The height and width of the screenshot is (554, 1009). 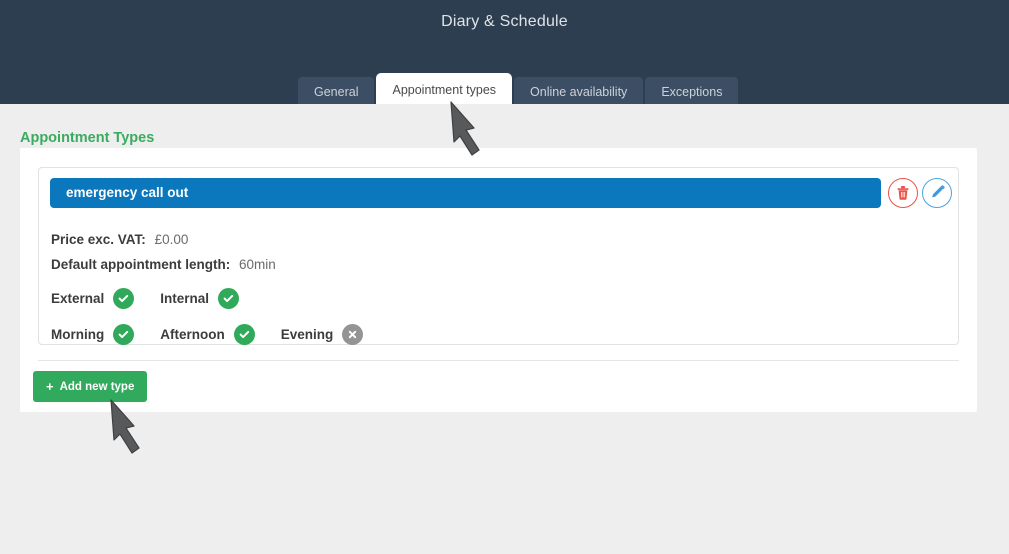 I want to click on length-detail: Default appointment length: 60min, so click(x=163, y=264).